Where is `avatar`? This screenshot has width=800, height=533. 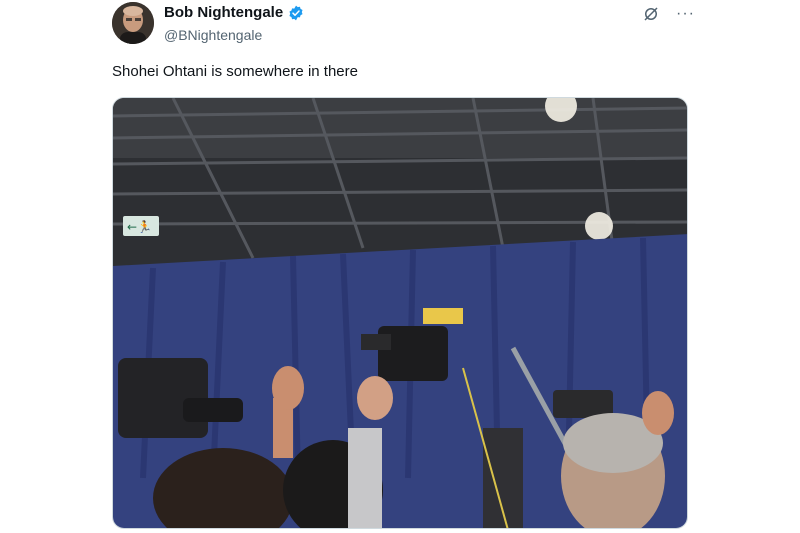
avatar is located at coordinates (133, 23).